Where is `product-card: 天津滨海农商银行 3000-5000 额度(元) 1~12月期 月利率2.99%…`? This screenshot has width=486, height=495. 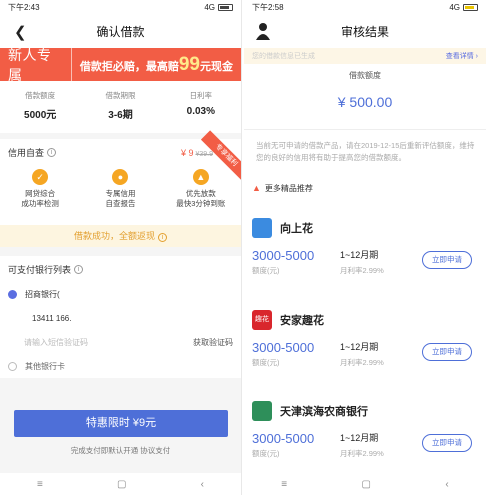 product-card: 天津滨海农商银行 3000-5000 额度(元) 1~12月期 月利率2.99%… is located at coordinates (365, 441).